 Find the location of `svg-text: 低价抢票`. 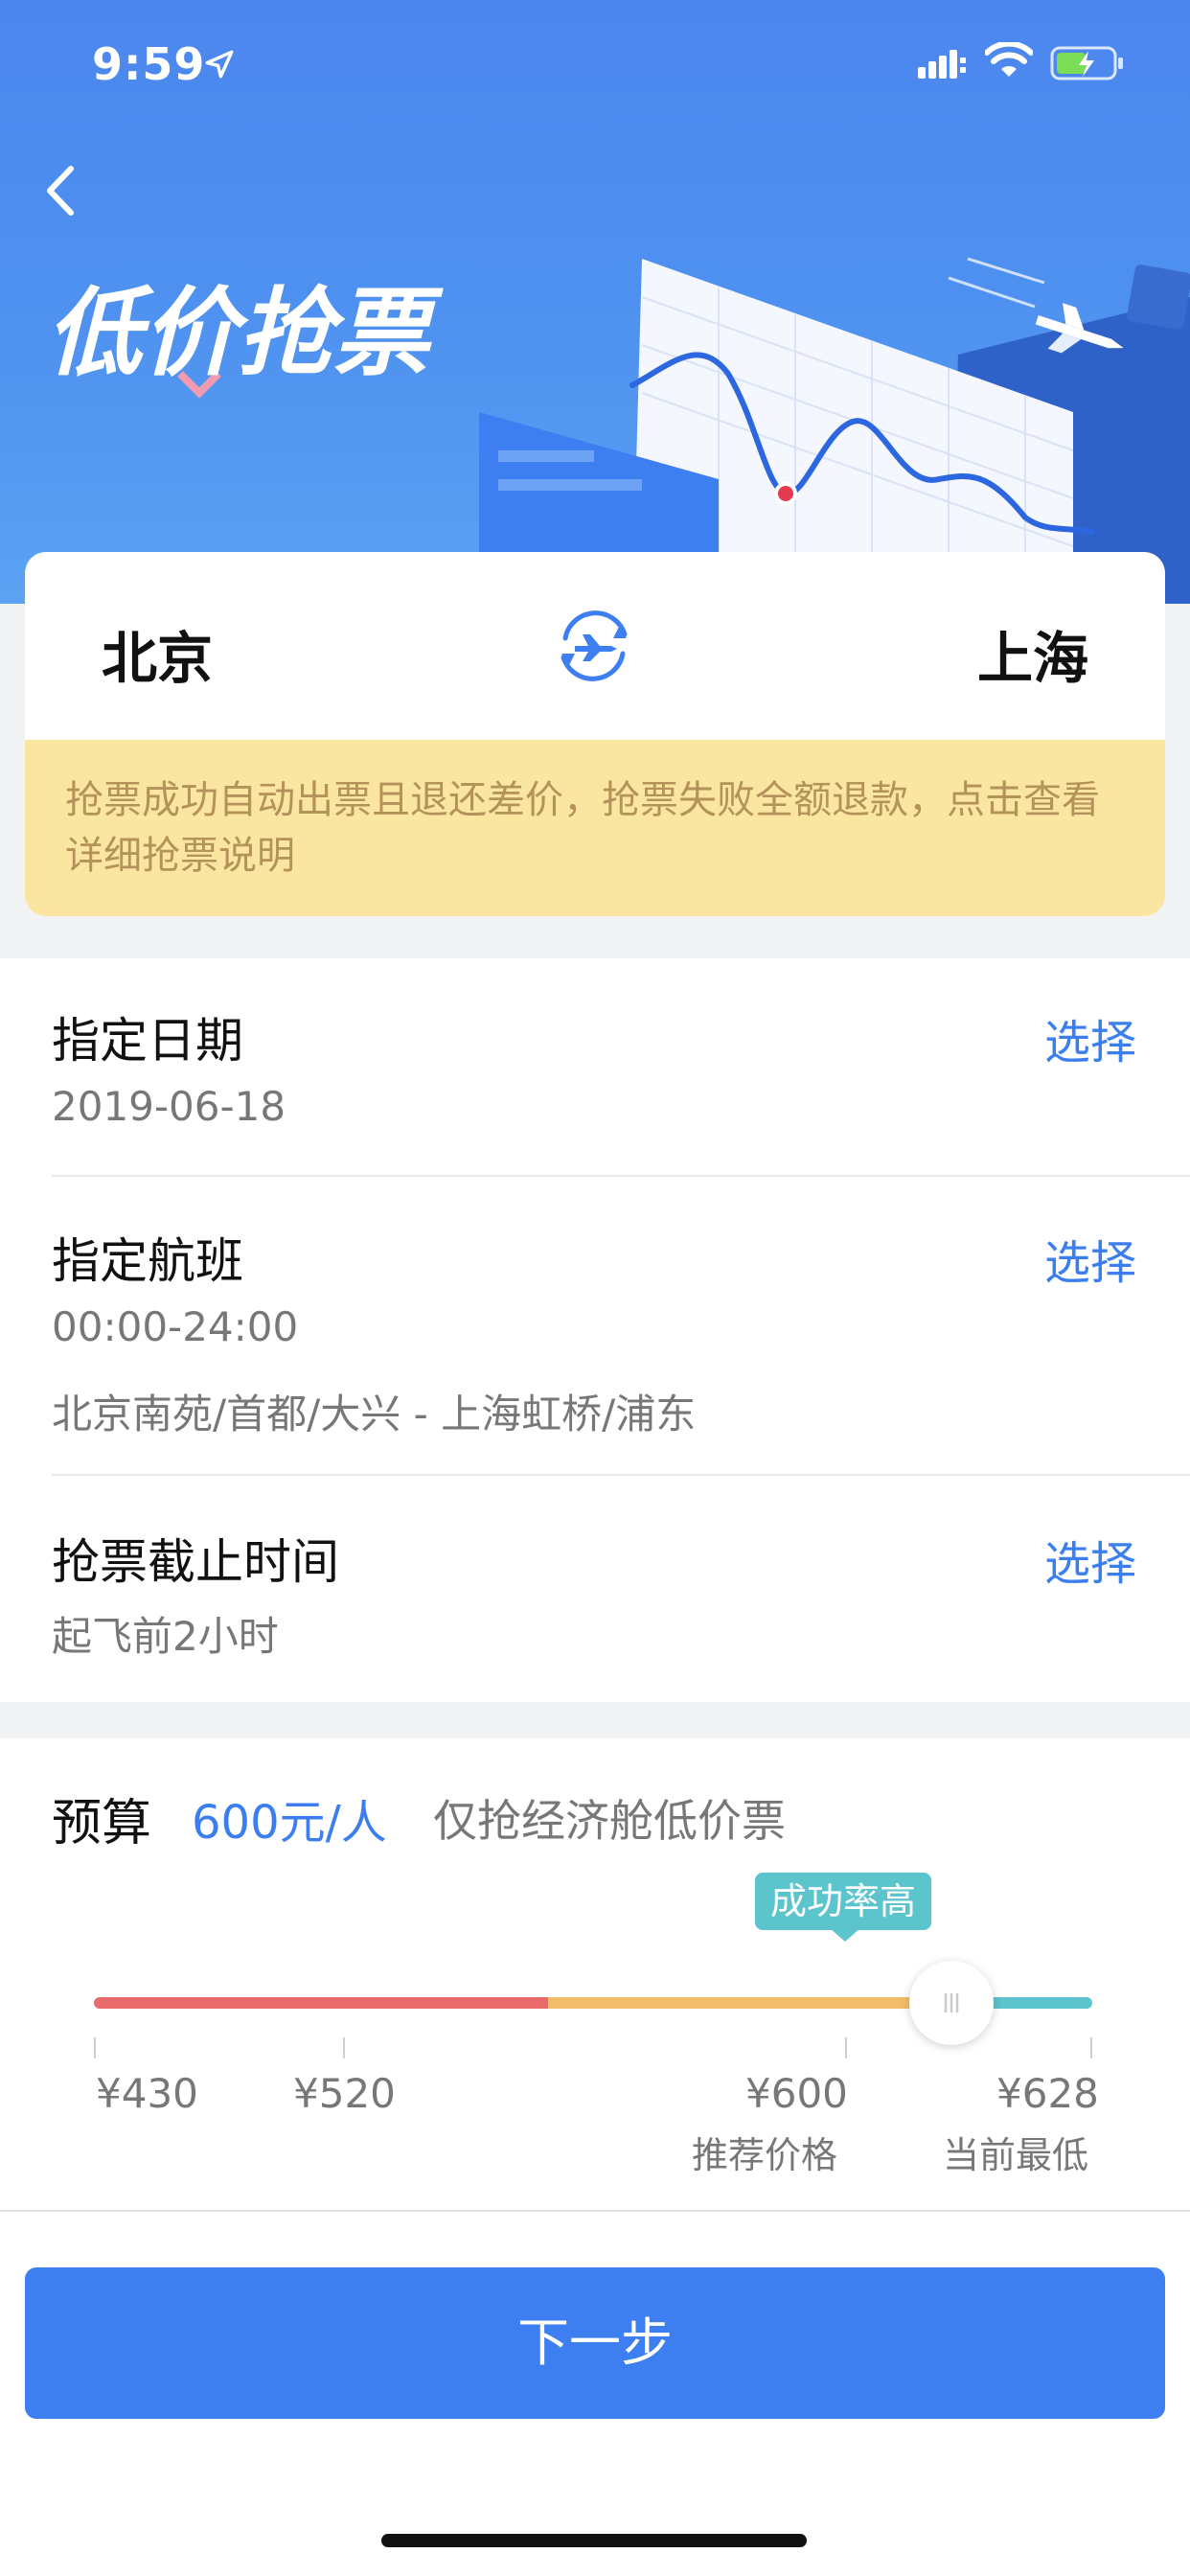

svg-text: 低价抢票 is located at coordinates (245, 333).